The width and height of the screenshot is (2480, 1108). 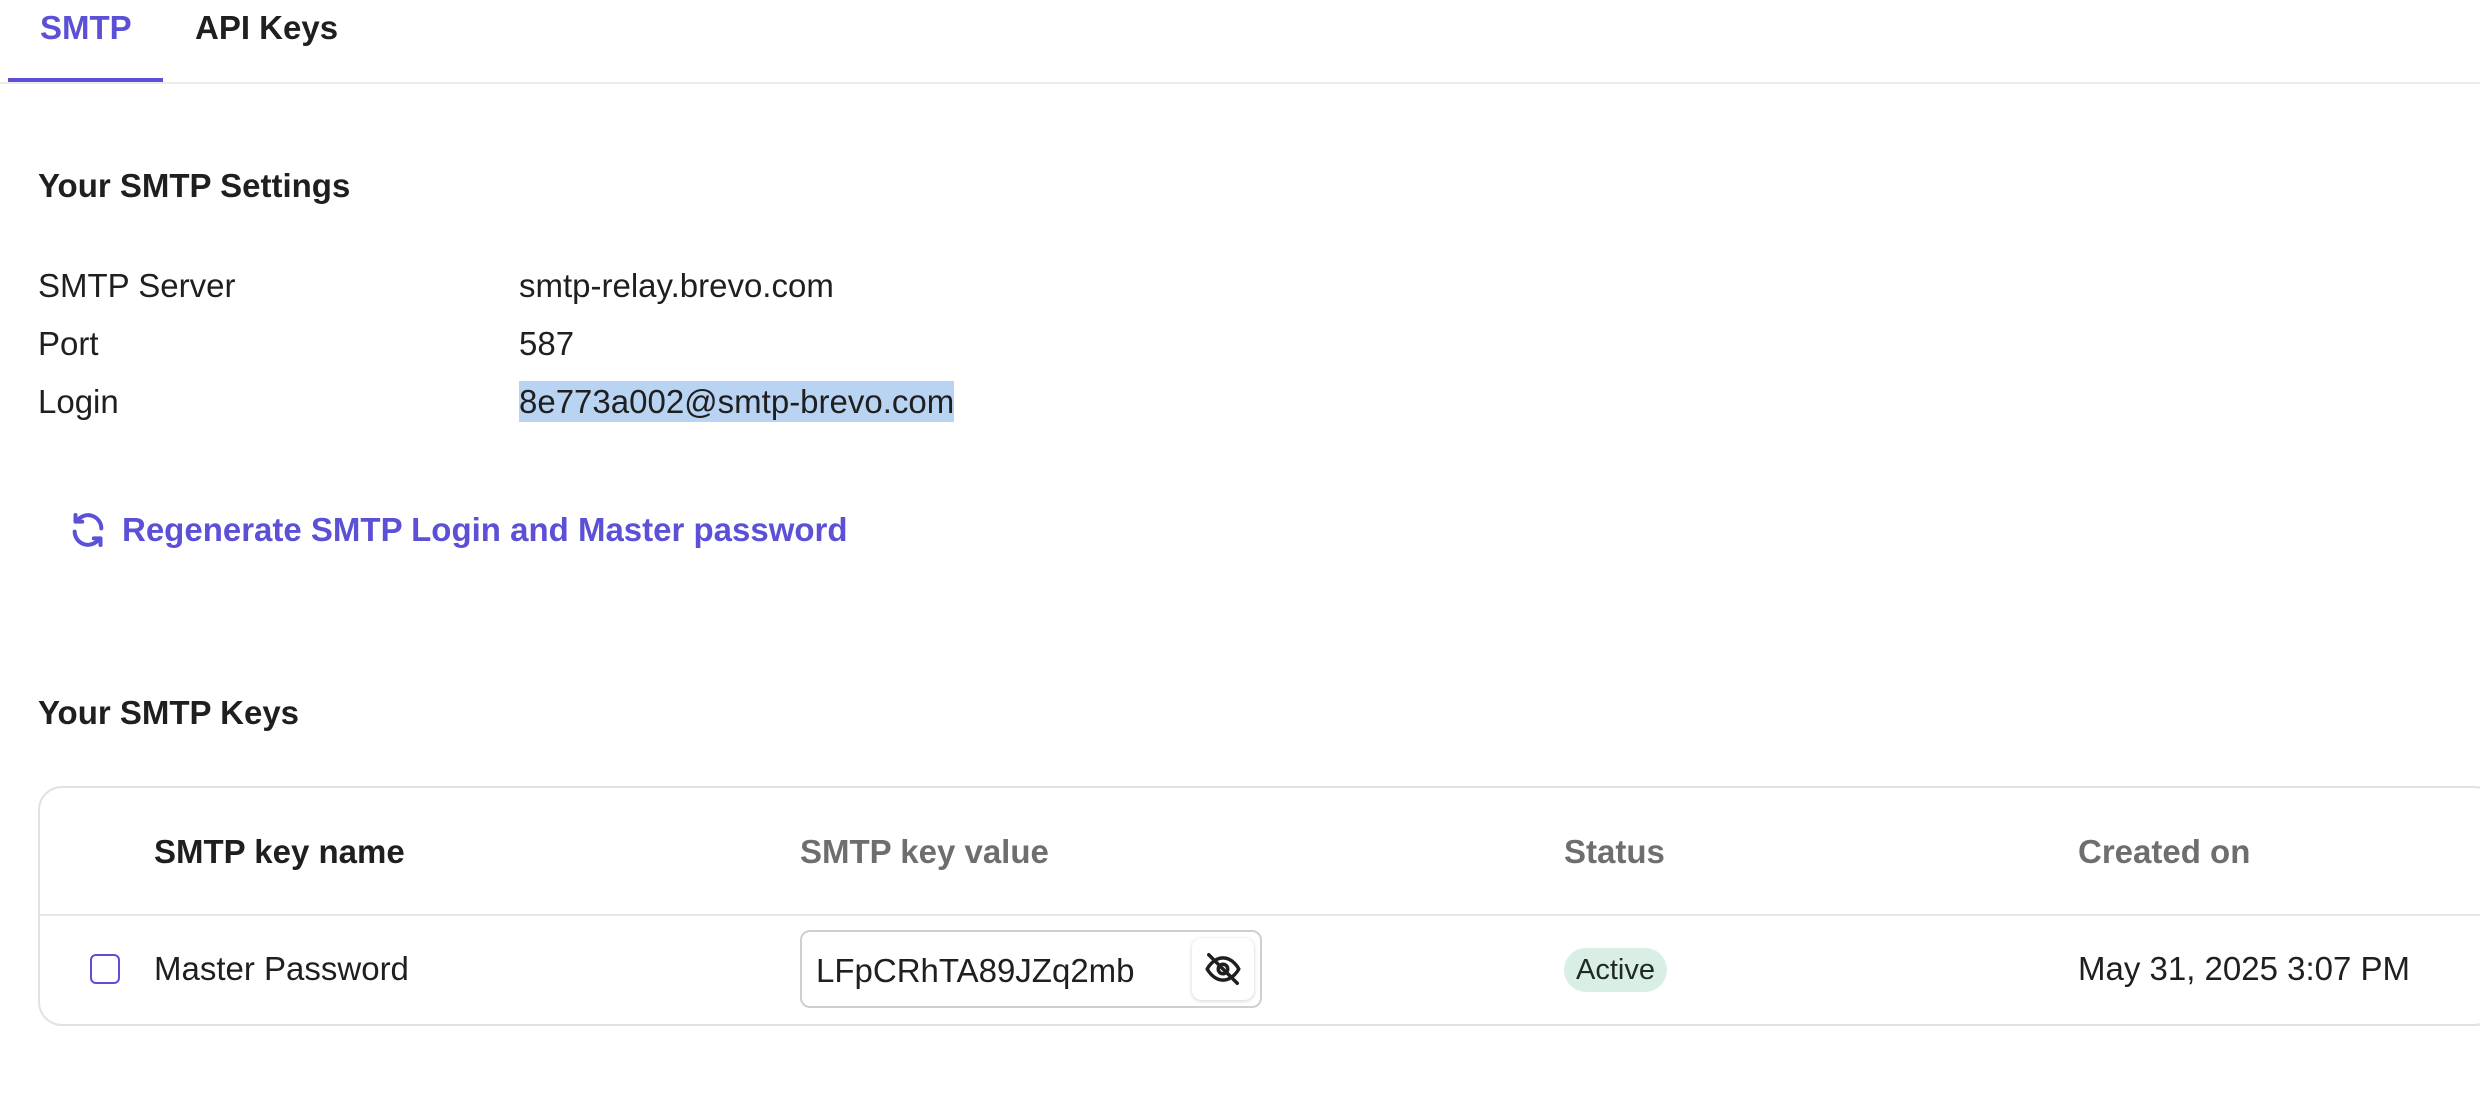 I want to click on key-name: Master Password, so click(x=281, y=968).